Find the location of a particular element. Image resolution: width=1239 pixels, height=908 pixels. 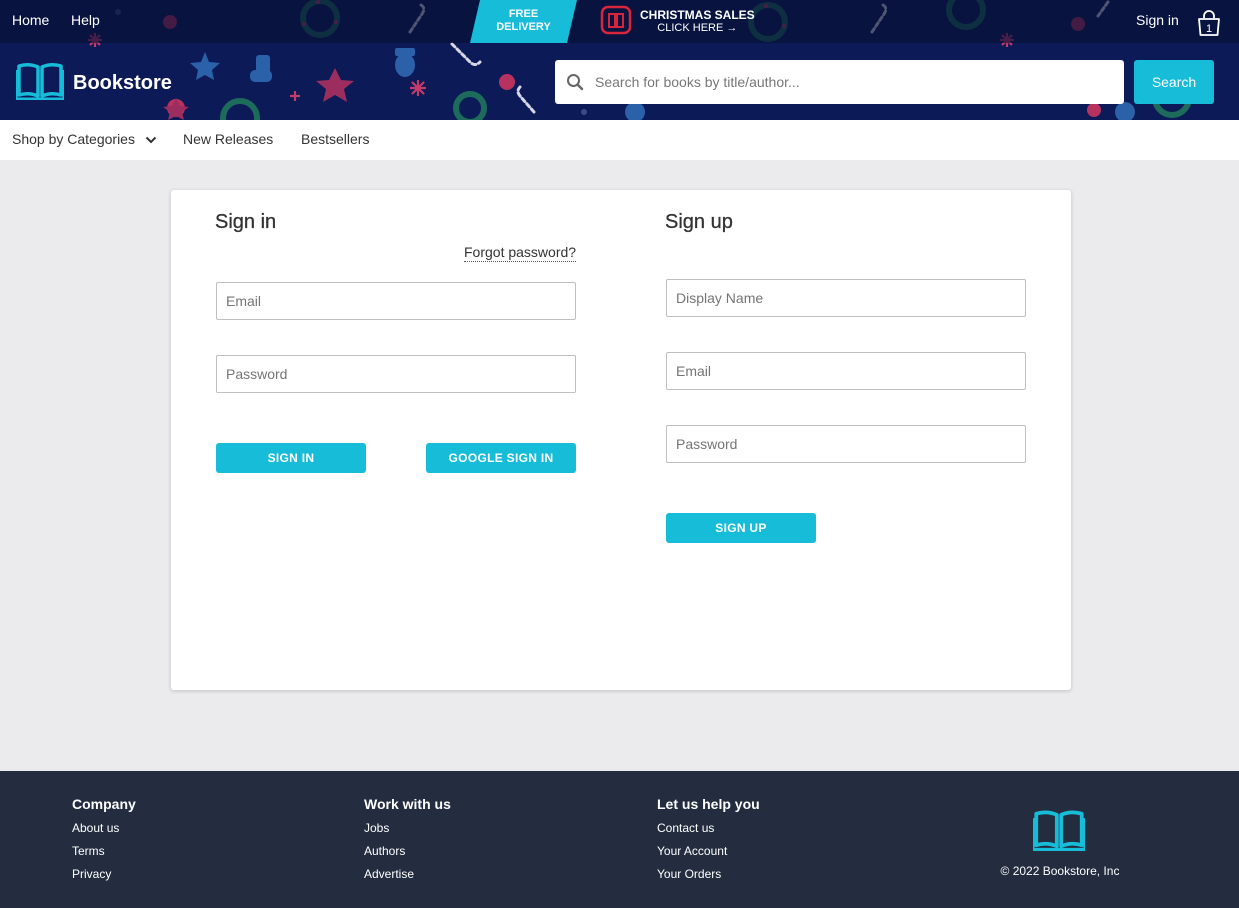

footer-help-title: Let us help you is located at coordinates (708, 804).